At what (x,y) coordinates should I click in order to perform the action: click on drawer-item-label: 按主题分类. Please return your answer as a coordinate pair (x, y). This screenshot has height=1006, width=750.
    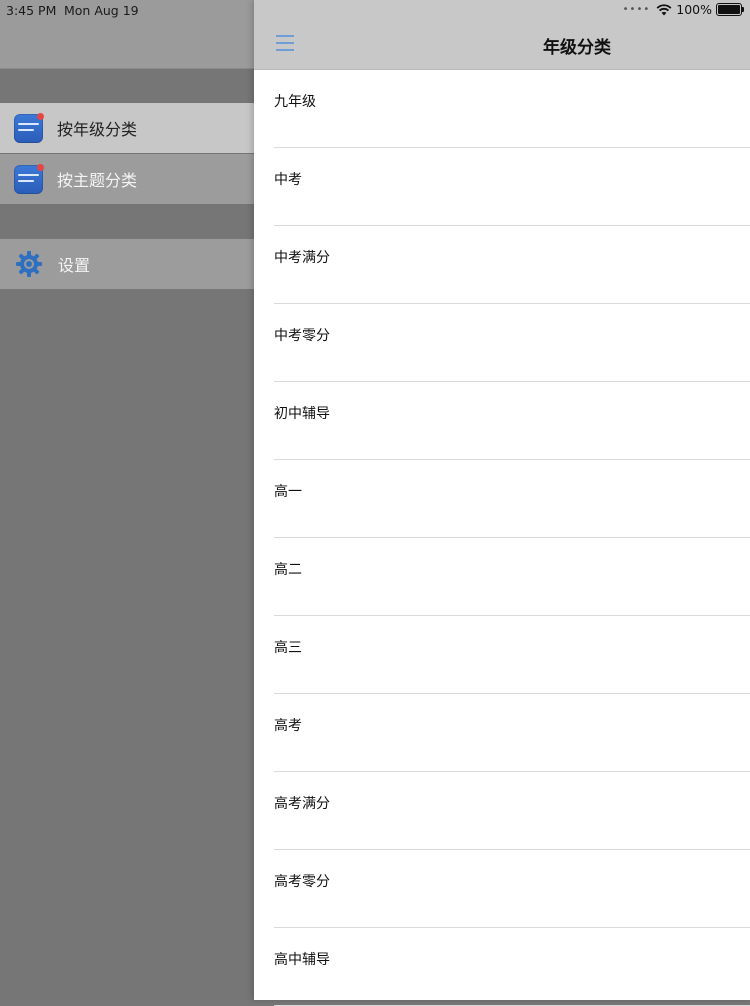
    Looking at the image, I should click on (97, 180).